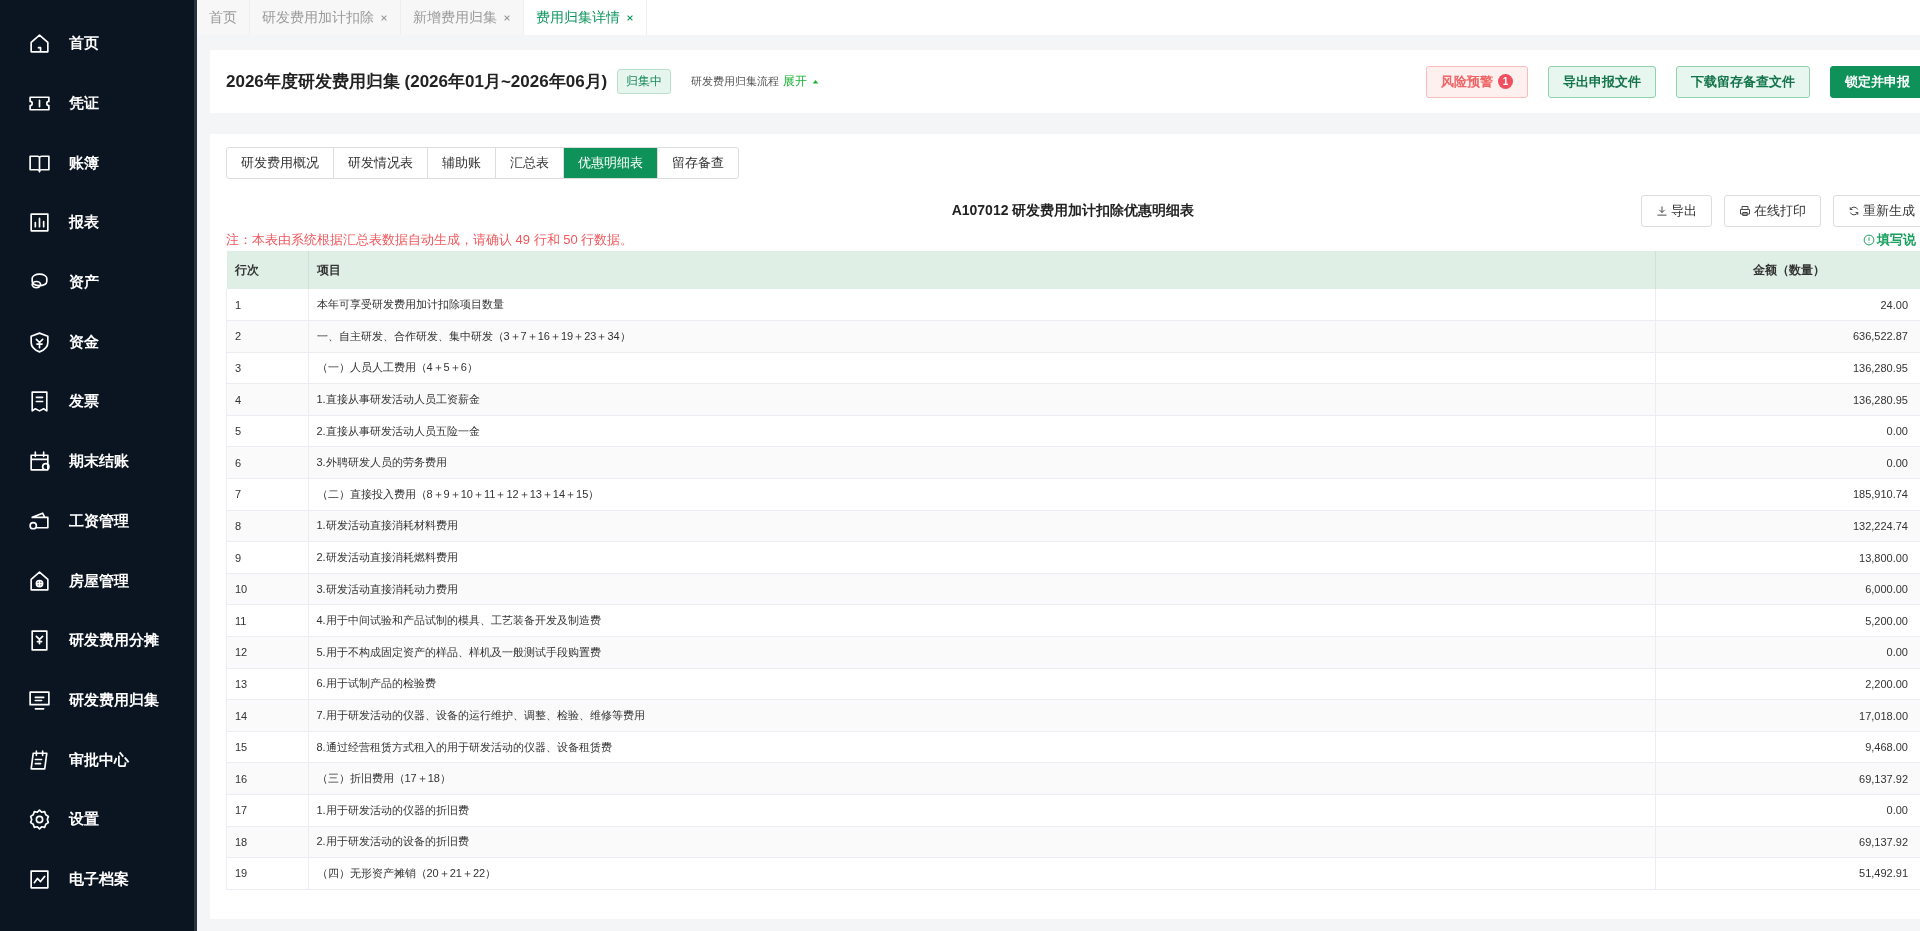 Image resolution: width=1920 pixels, height=931 pixels. What do you see at coordinates (267, 399) in the screenshot?
I see `table-cell: 4` at bounding box center [267, 399].